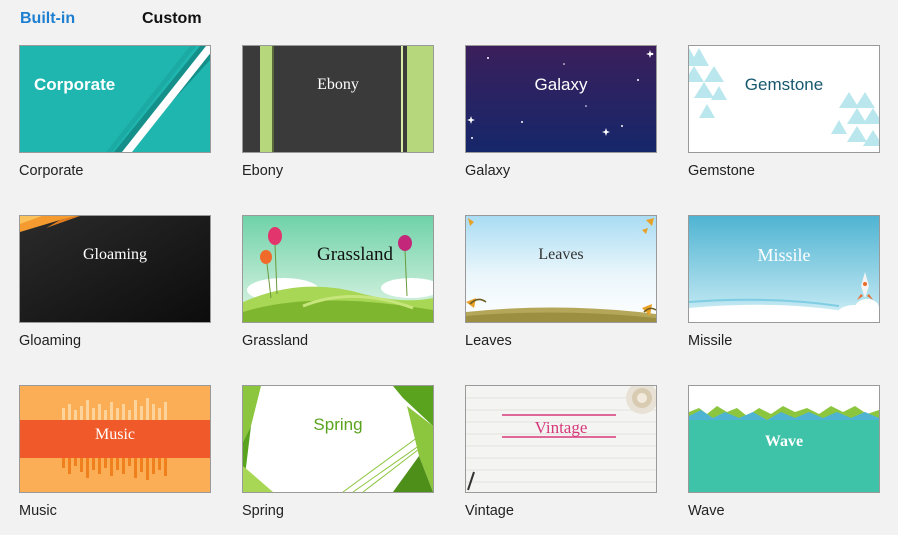 This screenshot has height=535, width=898. Describe the element at coordinates (38, 511) in the screenshot. I see `theme-caption: Music` at that location.